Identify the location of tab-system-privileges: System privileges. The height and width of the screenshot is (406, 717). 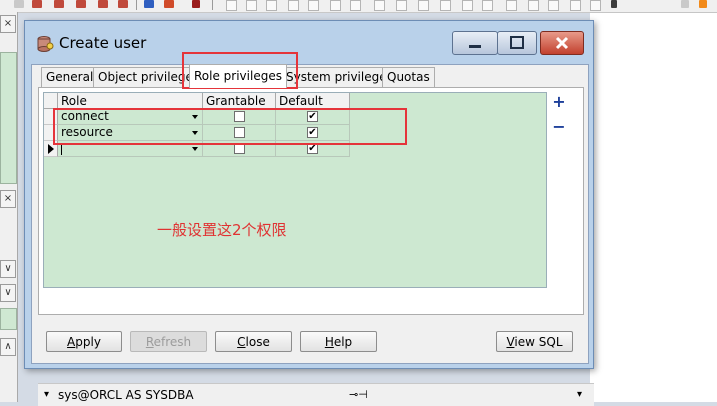
(339, 77).